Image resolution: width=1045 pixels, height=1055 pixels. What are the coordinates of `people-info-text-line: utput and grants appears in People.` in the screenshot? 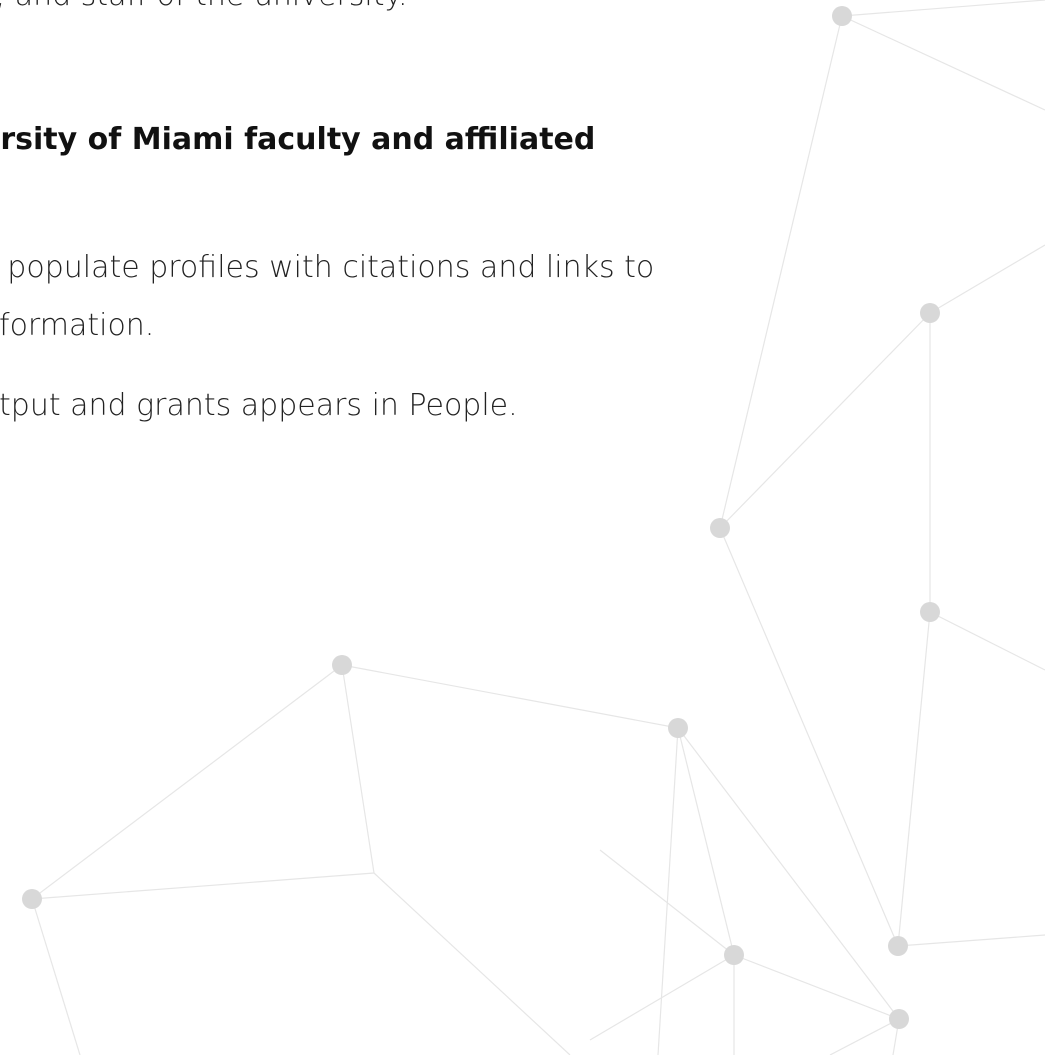 It's located at (259, 405).